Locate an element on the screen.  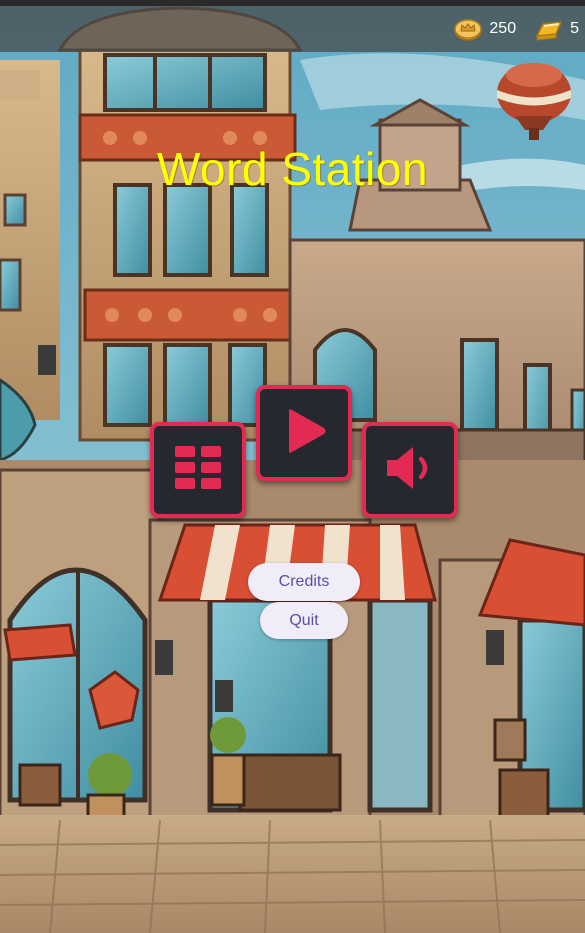
quit-button: Quit is located at coordinates (304, 620).